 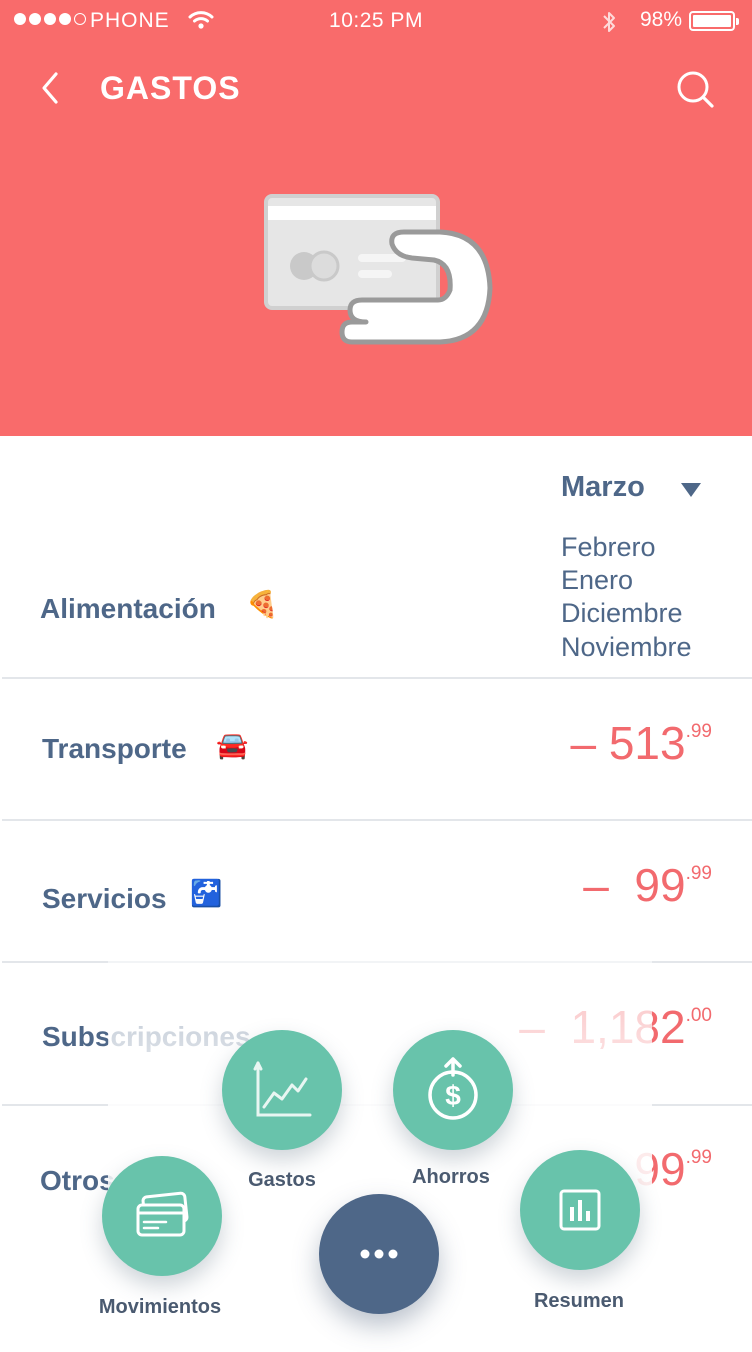 I want to click on month-option-febrero: Febrero, so click(x=608, y=547).